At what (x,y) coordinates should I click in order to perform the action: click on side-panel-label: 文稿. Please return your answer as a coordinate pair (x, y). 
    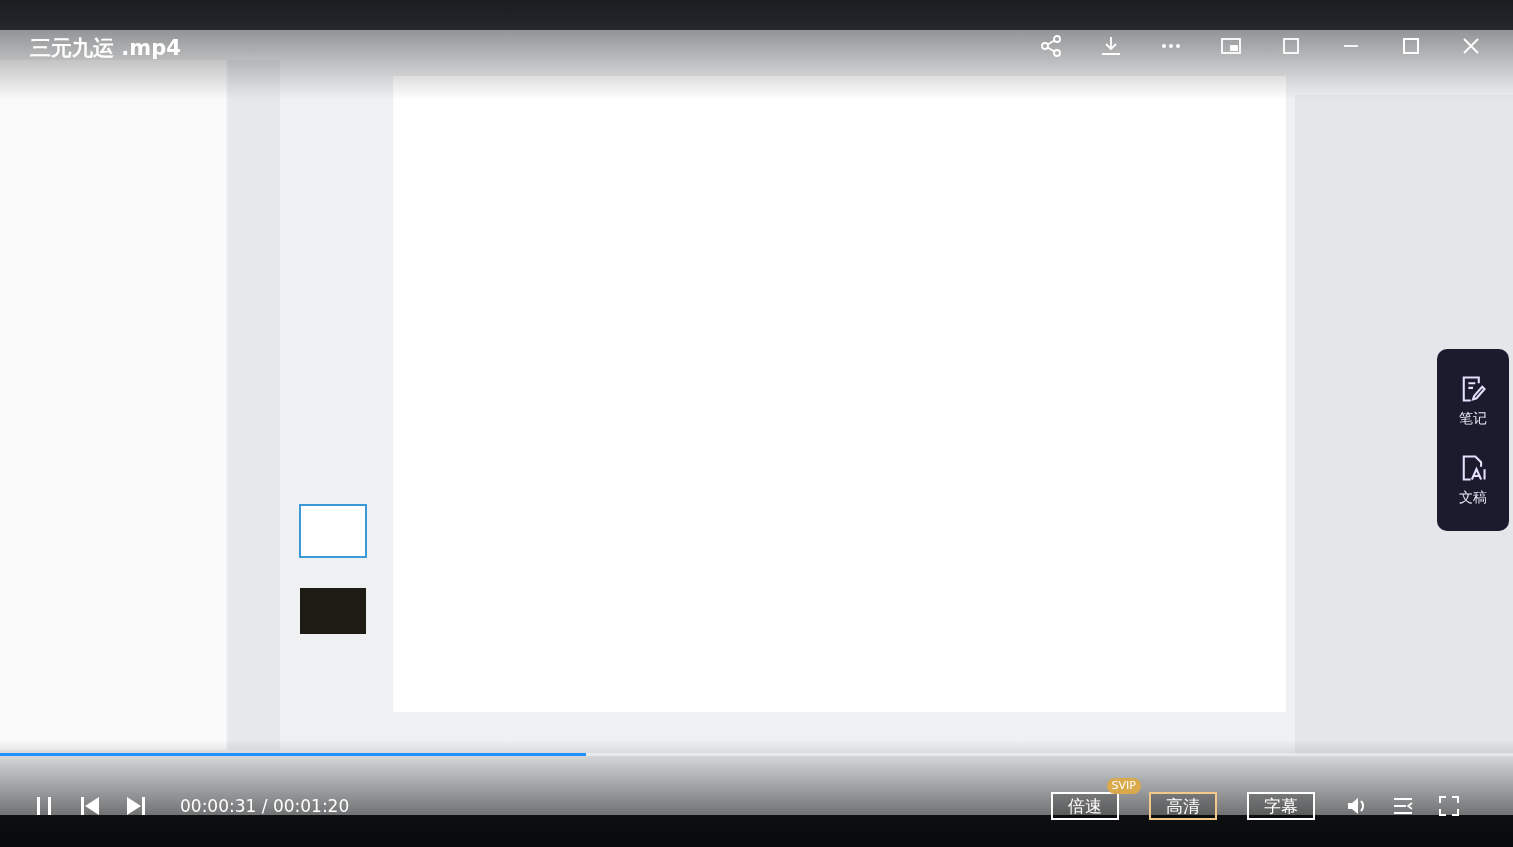
    Looking at the image, I should click on (1473, 497).